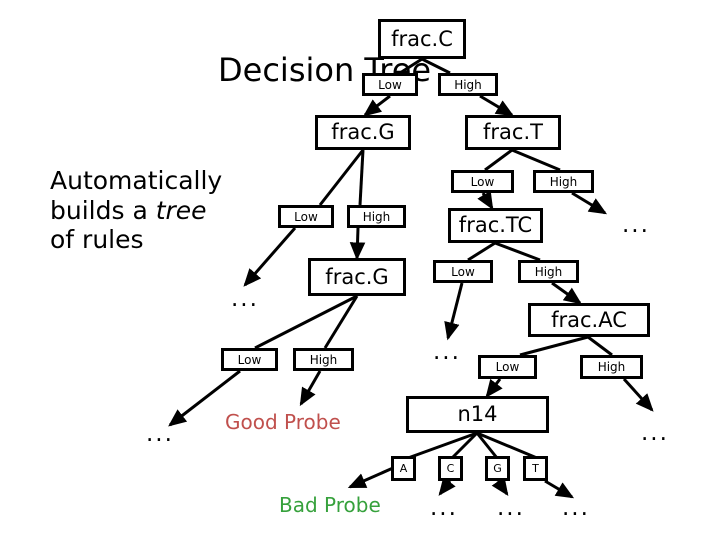 The image size is (720, 540). I want to click on edge-label-frac-c-high: High, so click(468, 84).